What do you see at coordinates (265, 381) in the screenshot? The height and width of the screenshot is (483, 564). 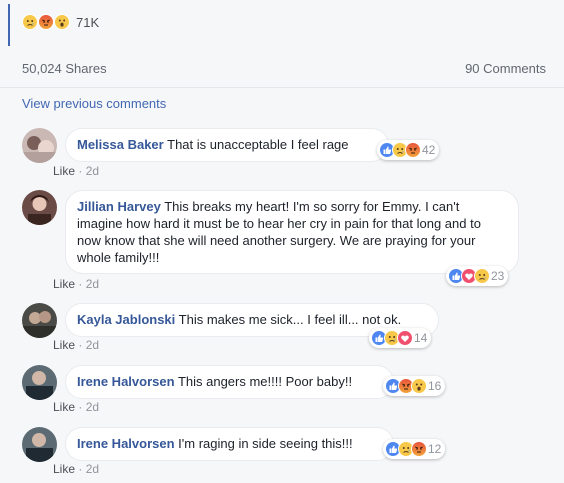 I see `comment-text: This angers me!!!! Poor baby!!` at bounding box center [265, 381].